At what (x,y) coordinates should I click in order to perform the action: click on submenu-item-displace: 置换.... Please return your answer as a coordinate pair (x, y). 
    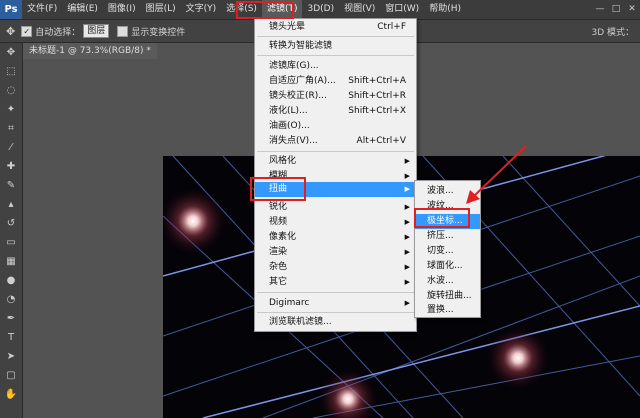
    Looking at the image, I should click on (447, 310).